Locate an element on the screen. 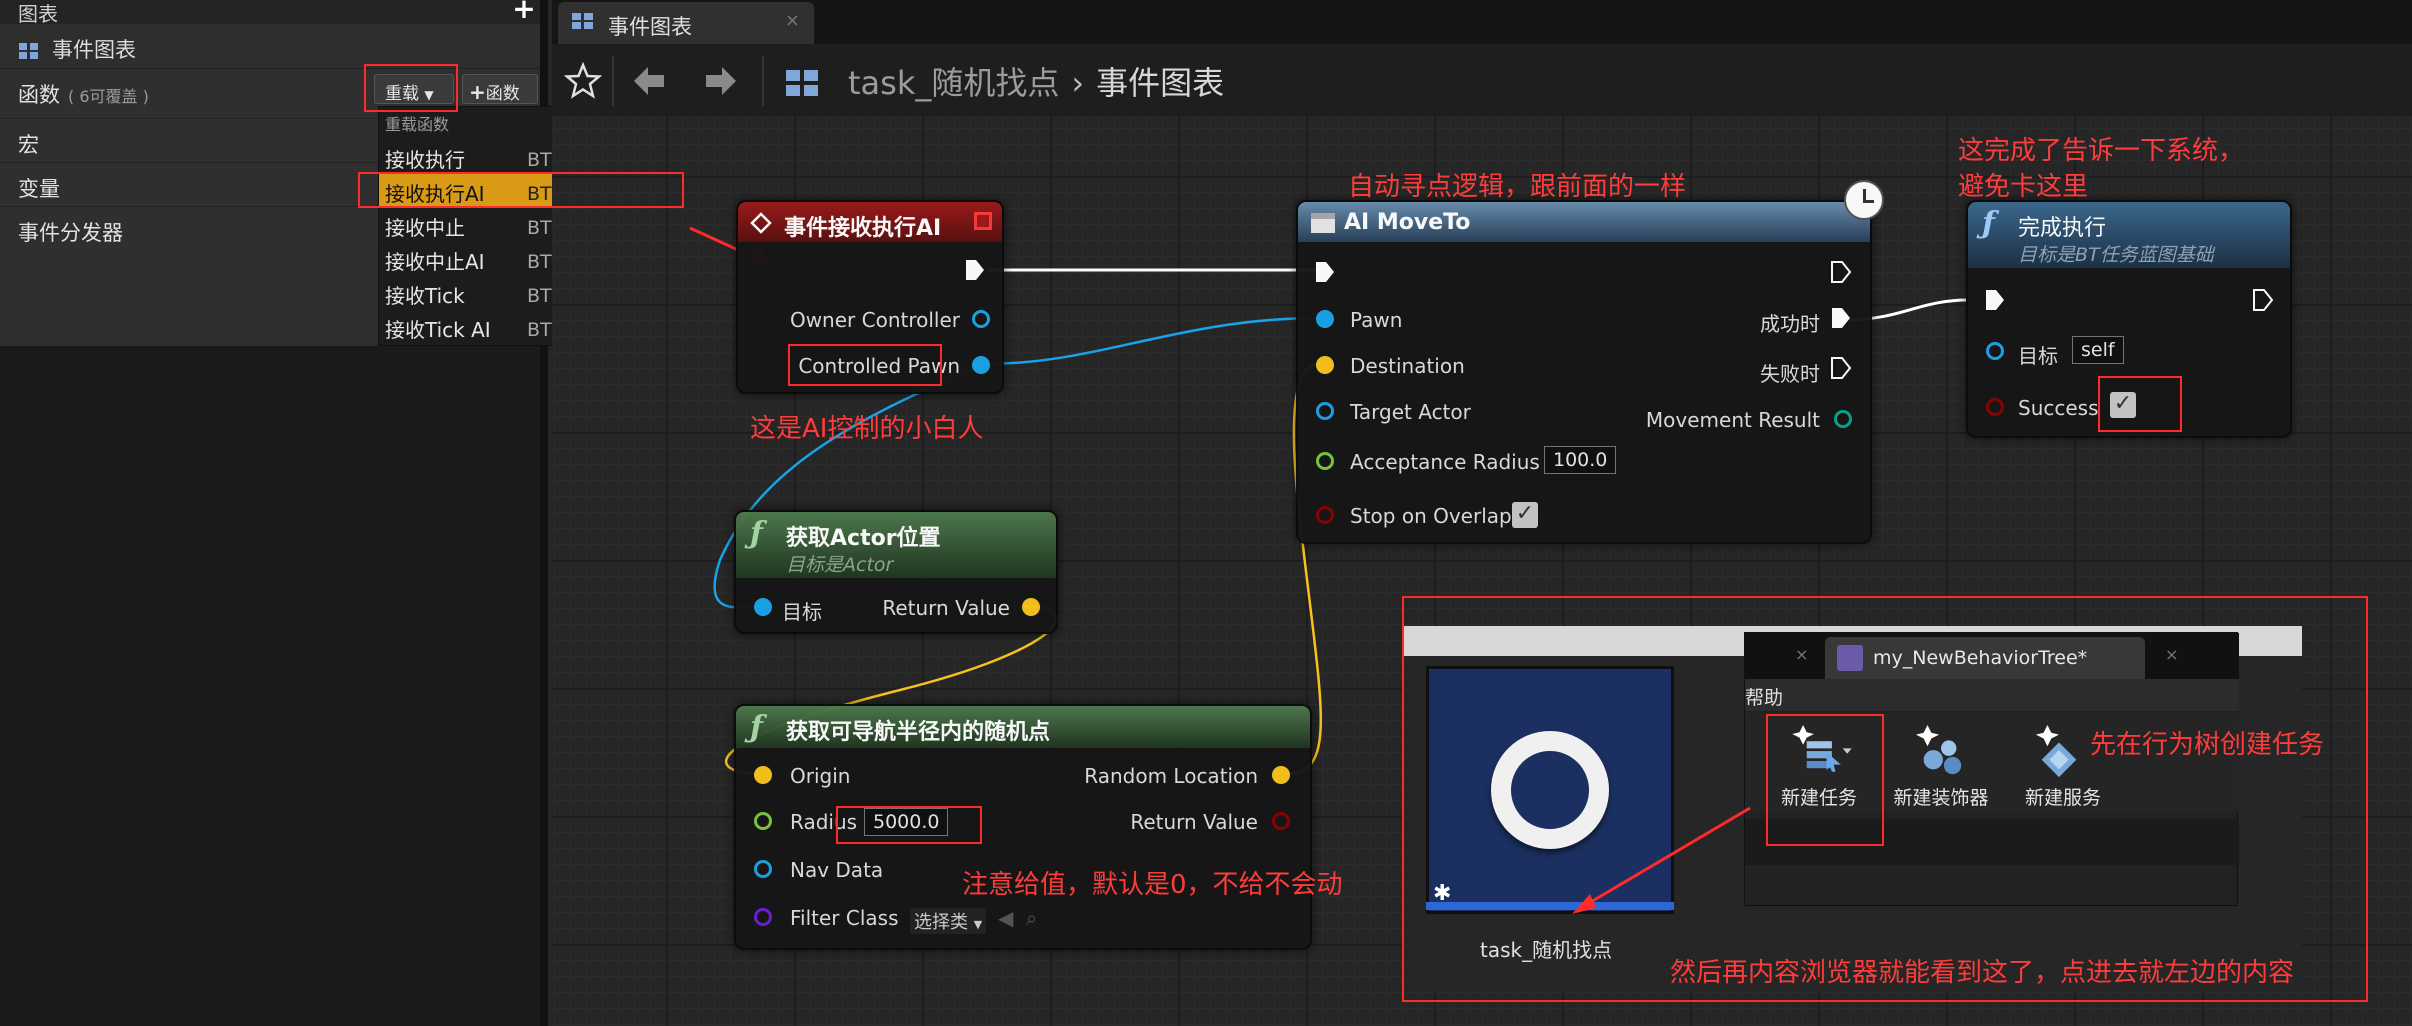 This screenshot has width=2412, height=1026. destination-pin-label: Destination is located at coordinates (1407, 366).